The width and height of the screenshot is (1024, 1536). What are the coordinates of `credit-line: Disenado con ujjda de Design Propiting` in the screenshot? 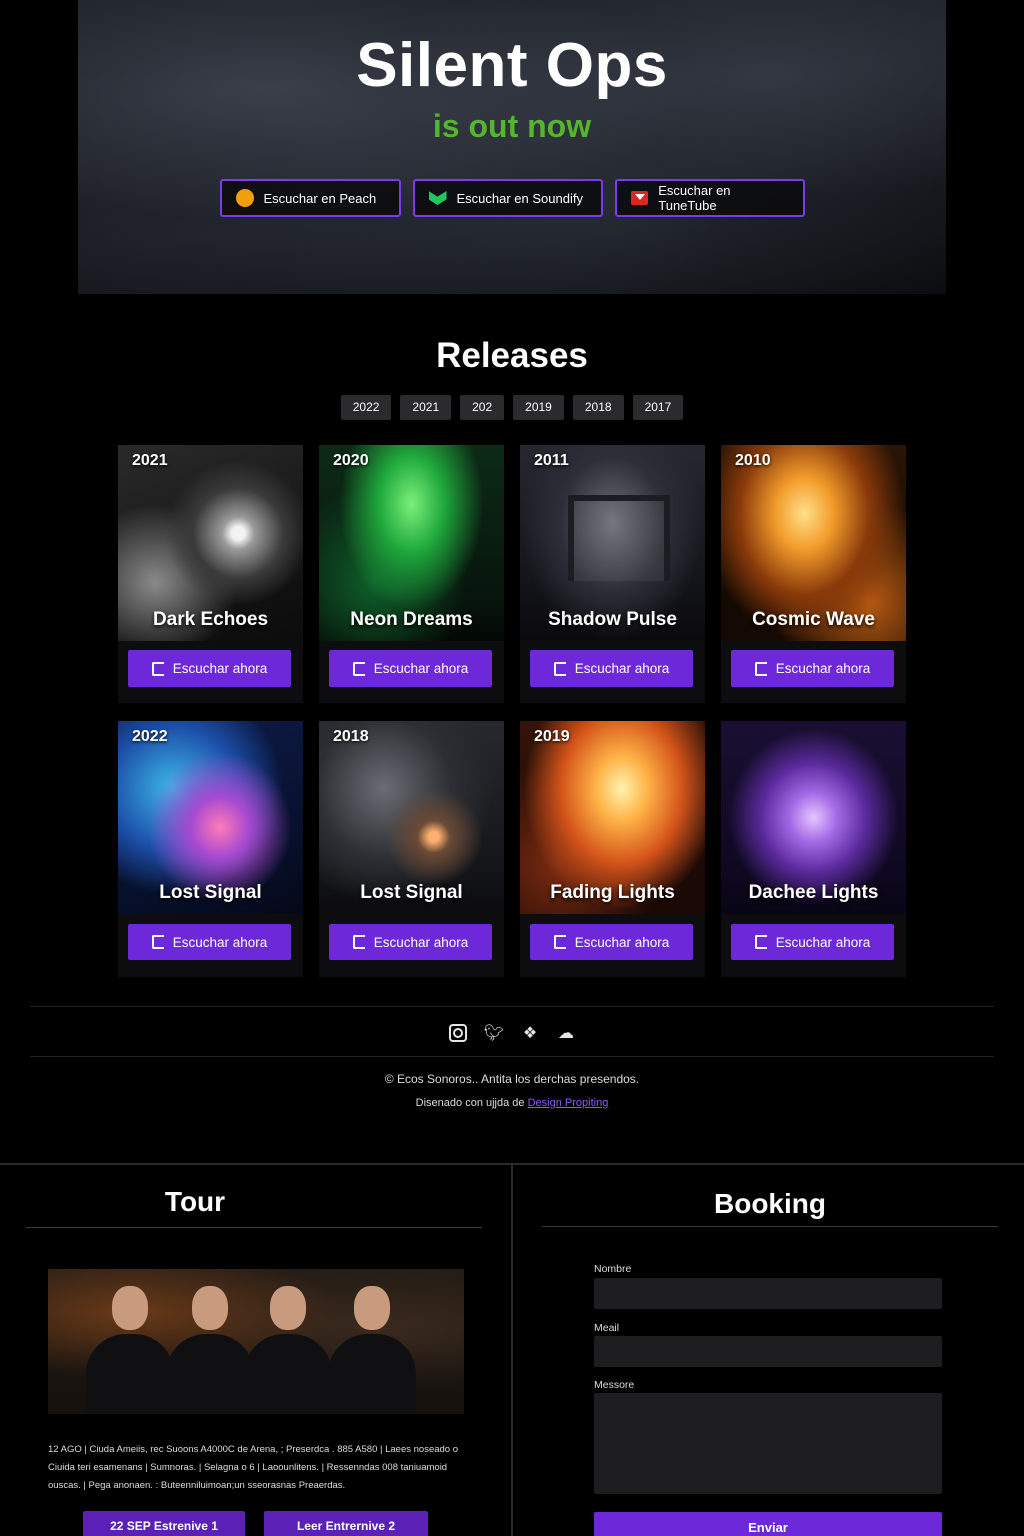 It's located at (512, 1103).